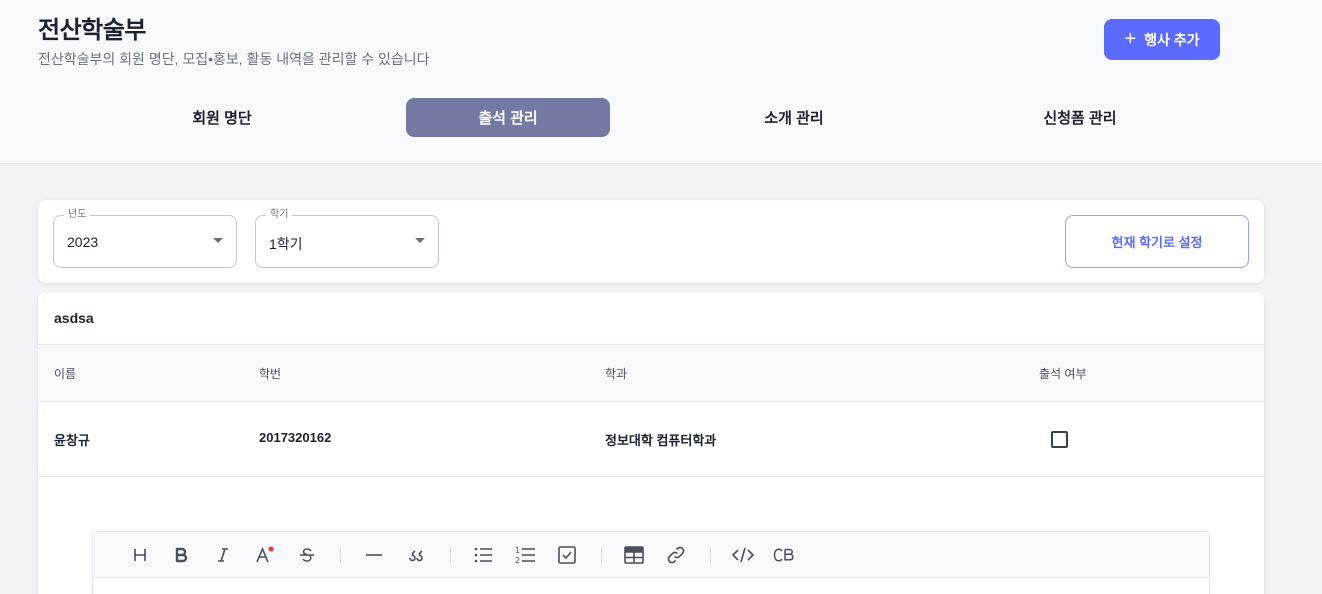  I want to click on year-select-label: 년도, so click(77, 215).